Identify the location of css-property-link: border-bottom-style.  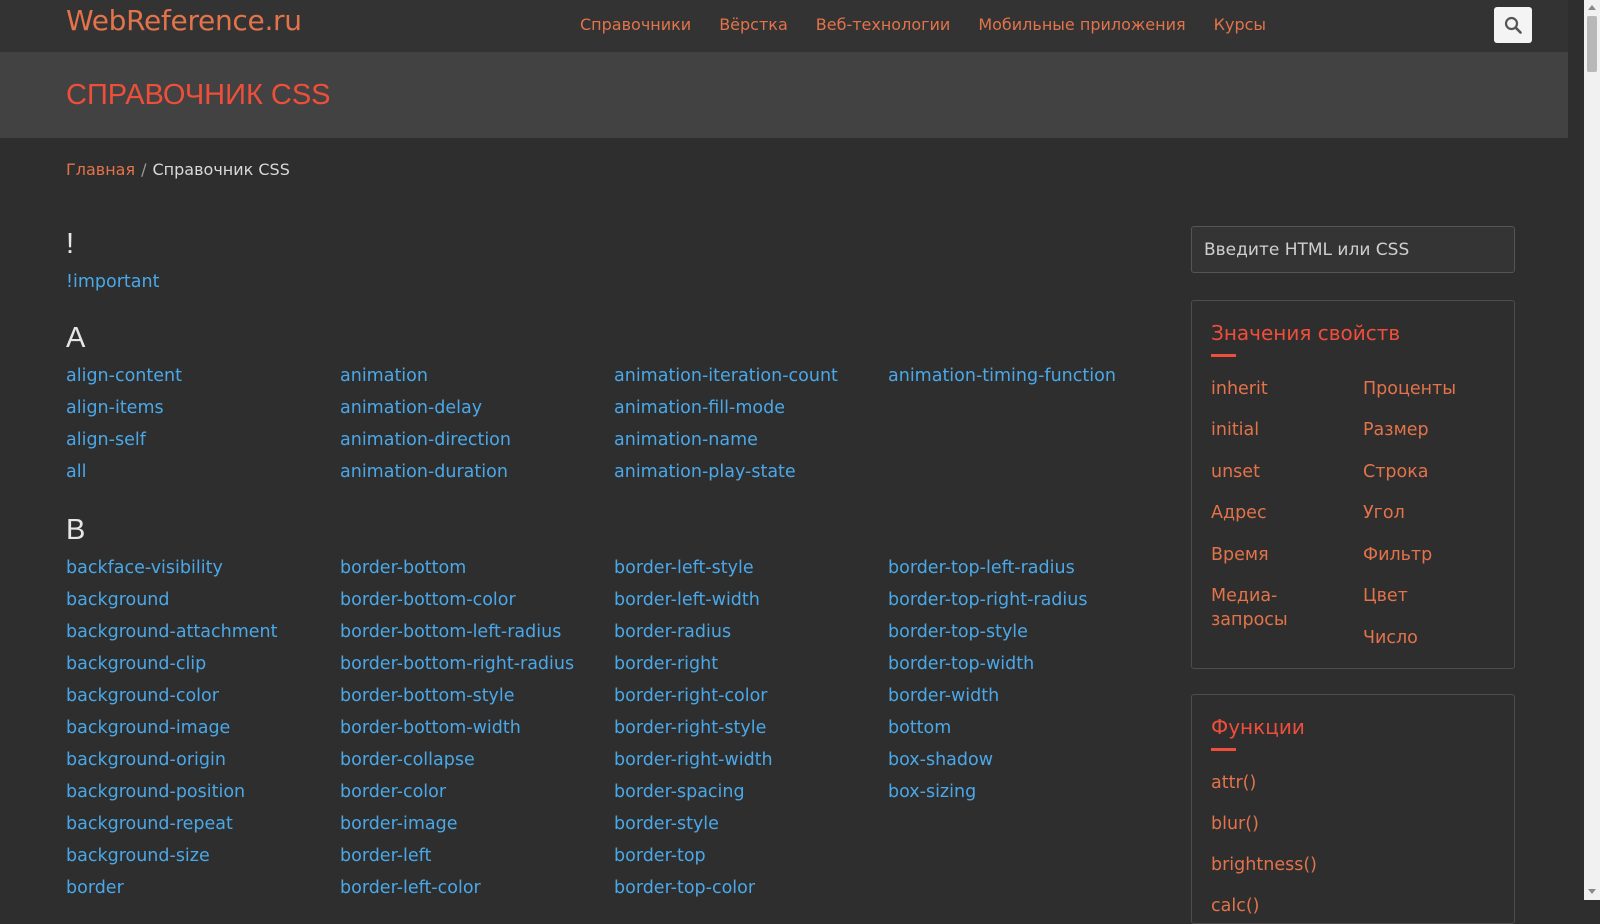
(427, 696).